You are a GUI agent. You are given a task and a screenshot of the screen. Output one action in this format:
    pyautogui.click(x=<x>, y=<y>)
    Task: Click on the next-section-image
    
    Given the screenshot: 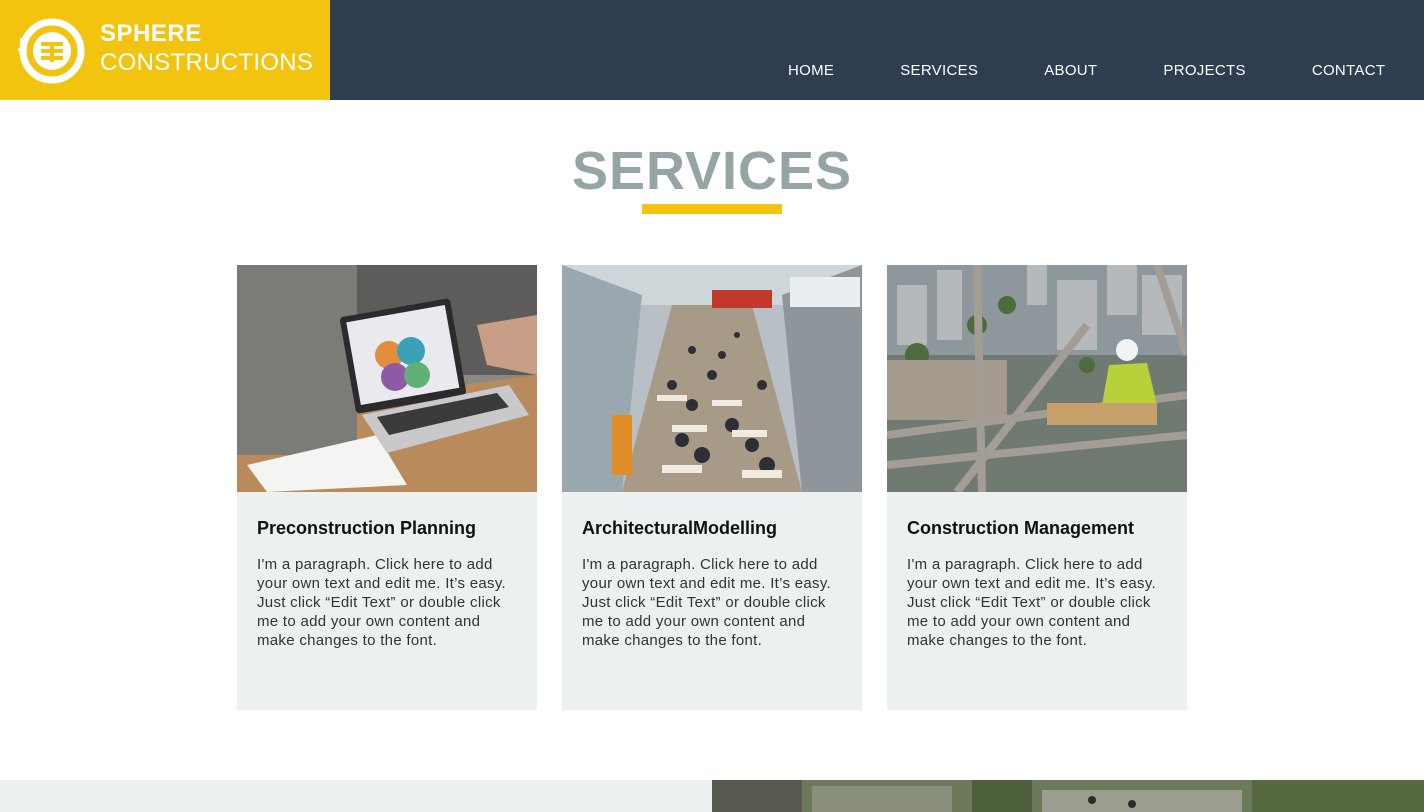 What is the action you would take?
    pyautogui.click(x=1068, y=796)
    